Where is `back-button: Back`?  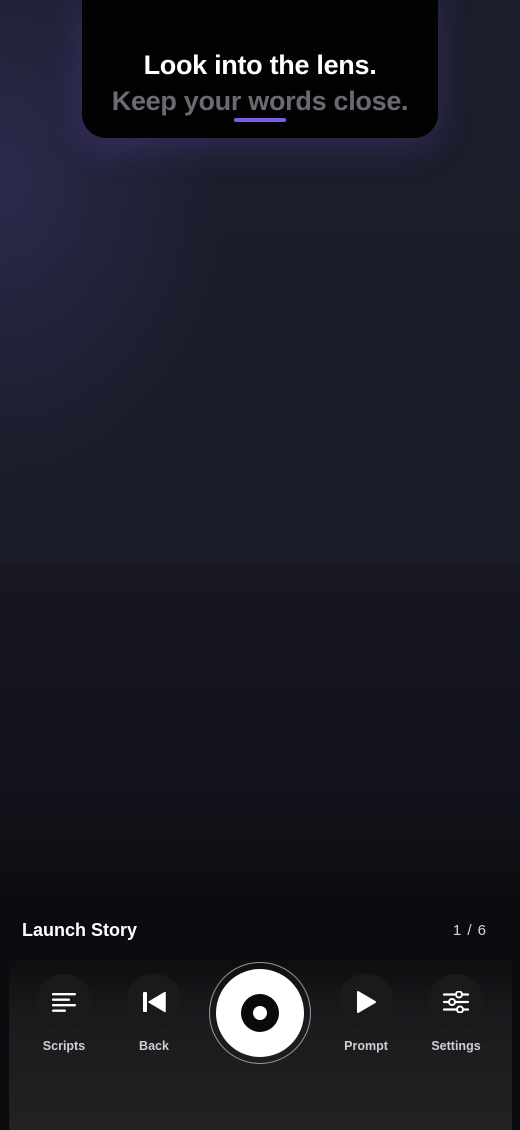
back-button: Back is located at coordinates (154, 1013).